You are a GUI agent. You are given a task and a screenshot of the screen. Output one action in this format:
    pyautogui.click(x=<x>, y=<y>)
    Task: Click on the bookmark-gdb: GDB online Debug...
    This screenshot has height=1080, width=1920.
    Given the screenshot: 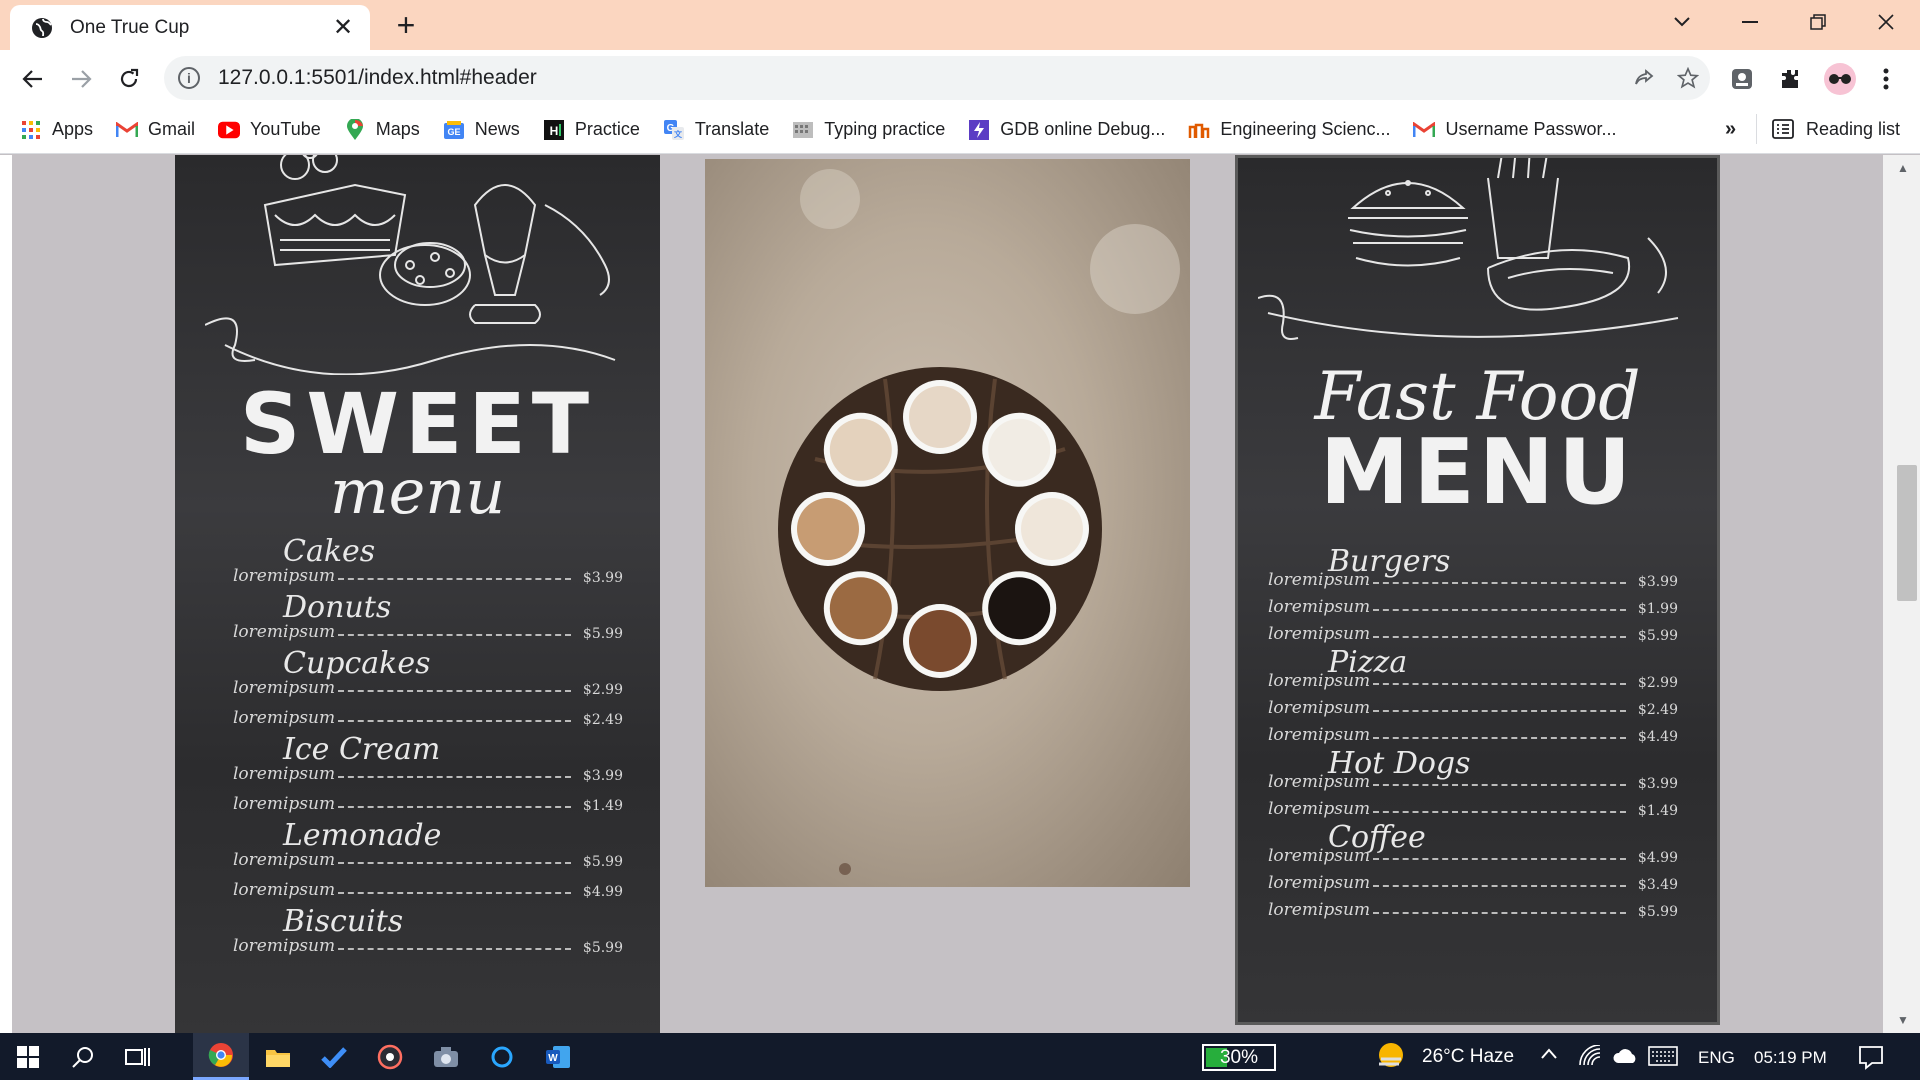 What is the action you would take?
    pyautogui.click(x=1066, y=130)
    